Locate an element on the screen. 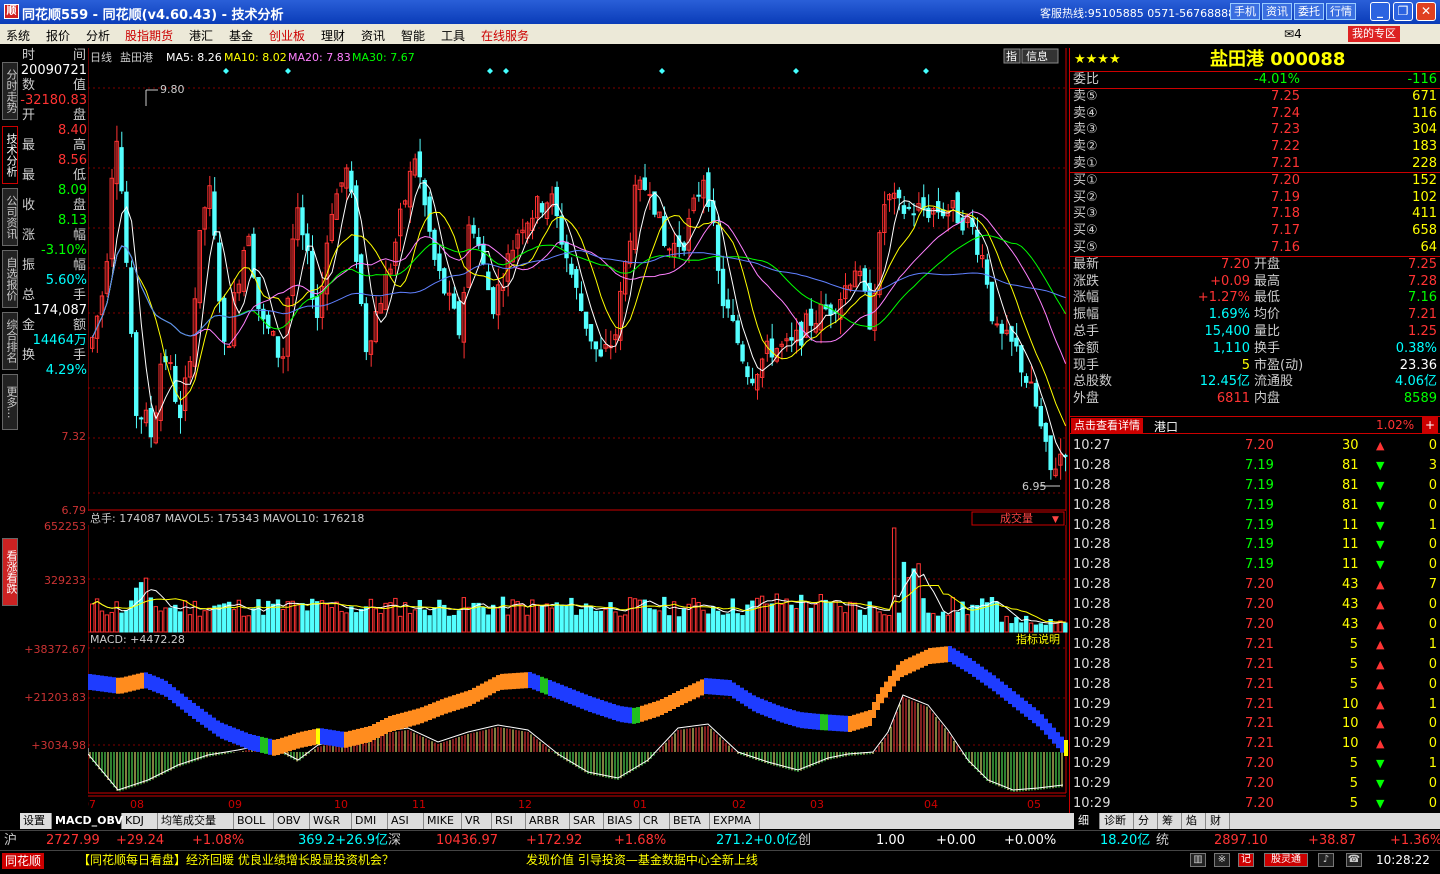 Image resolution: width=1440 pixels, height=874 pixels. menu-gem: 创业板 is located at coordinates (287, 35).